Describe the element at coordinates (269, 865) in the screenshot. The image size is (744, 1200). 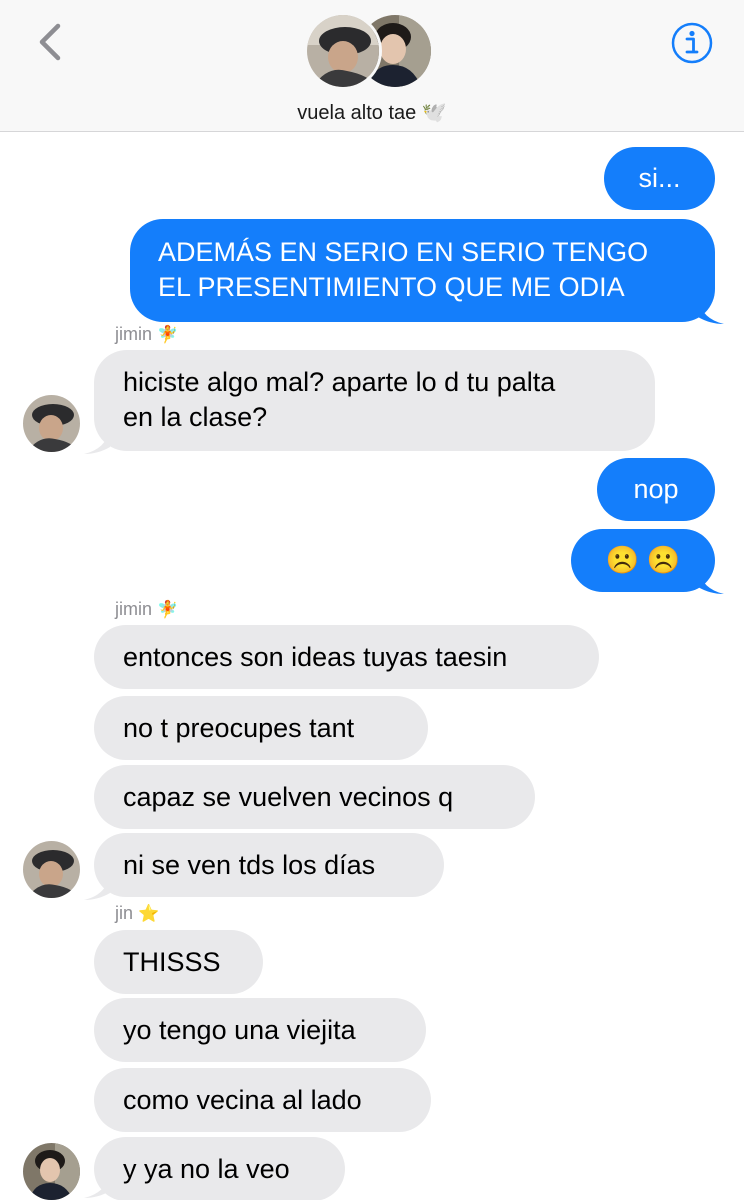
I see `received-message: ni se ven tds los días` at that location.